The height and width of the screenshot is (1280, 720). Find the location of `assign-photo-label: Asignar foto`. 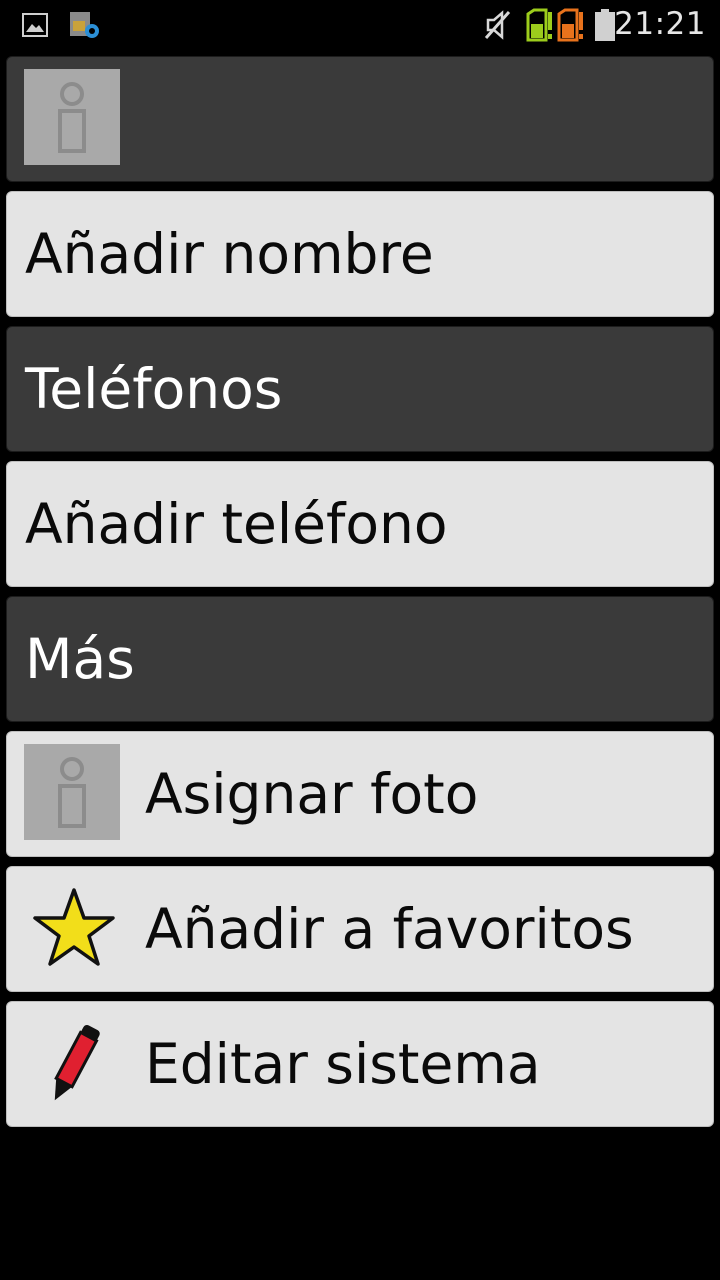

assign-photo-label: Asignar foto is located at coordinates (312, 794).